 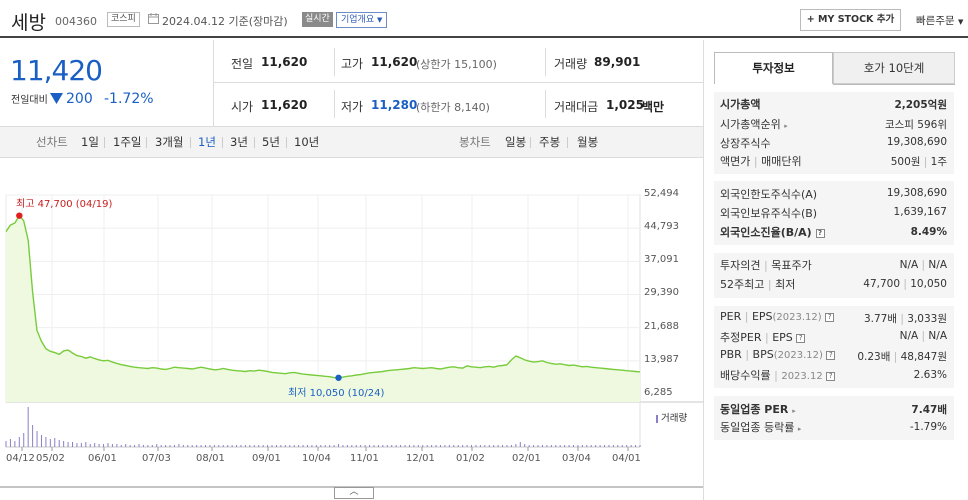 I want to click on x-tick-label: 10/04, so click(x=316, y=458).